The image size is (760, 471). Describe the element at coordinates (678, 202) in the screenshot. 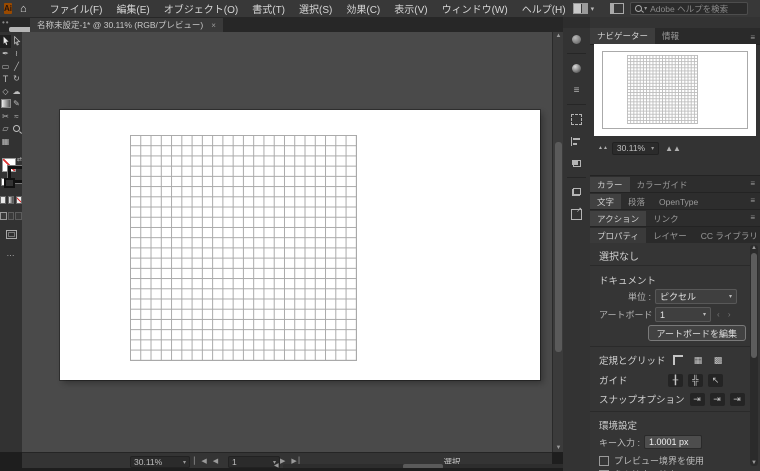

I see `tab-opentype: OpenType` at that location.